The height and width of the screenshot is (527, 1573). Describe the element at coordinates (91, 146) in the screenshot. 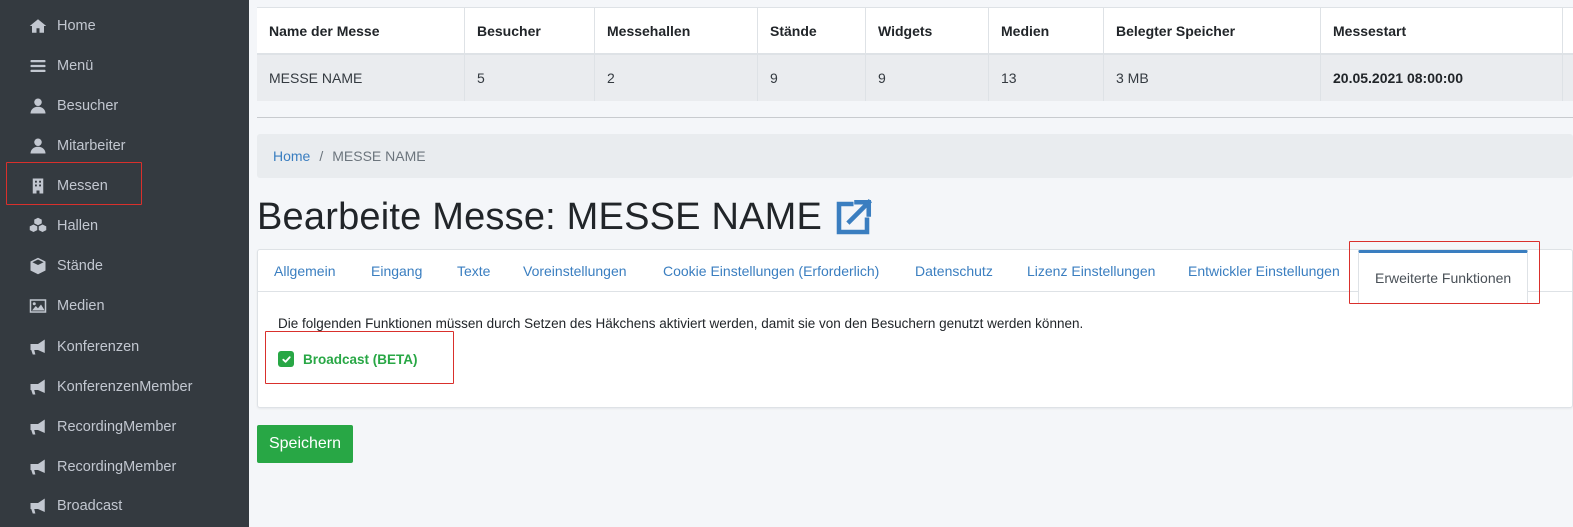

I see `sidebar-item-label: Mitarbeiter` at that location.